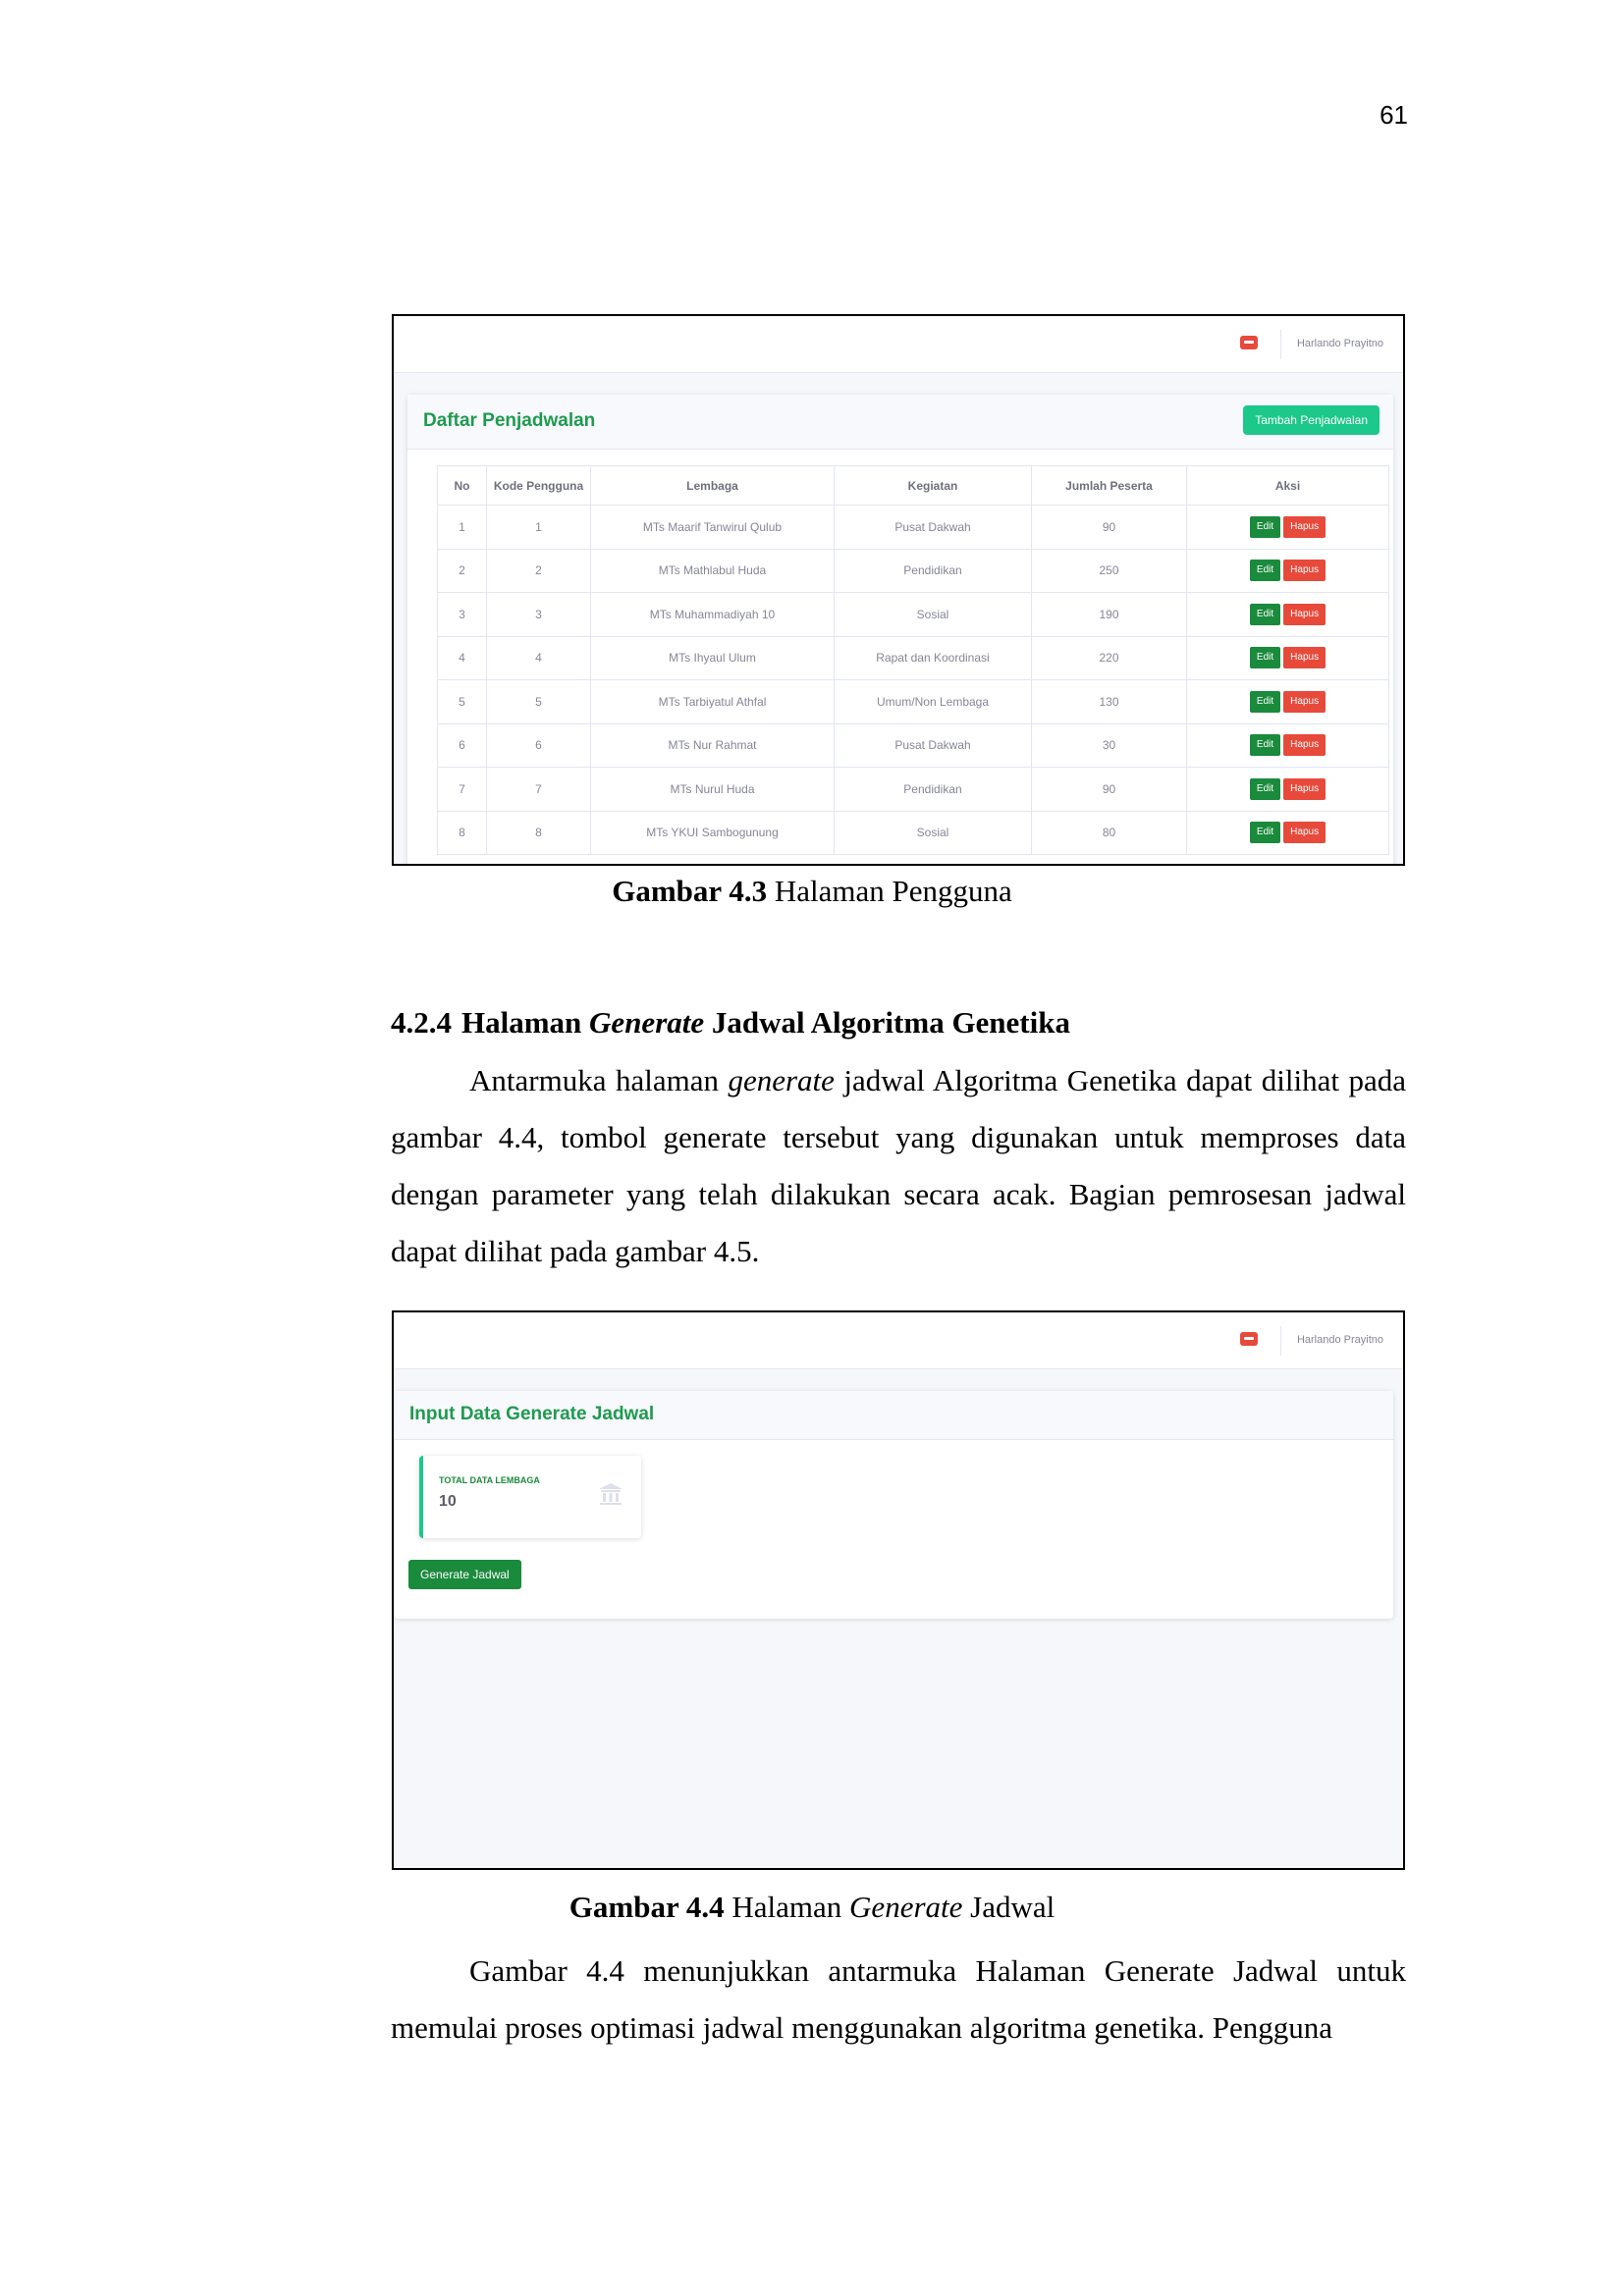 The image size is (1624, 2296). I want to click on table-row: 8 8 MTs YKUI Sambogunung Sosial 80 Edit Hapus, so click(913, 833).